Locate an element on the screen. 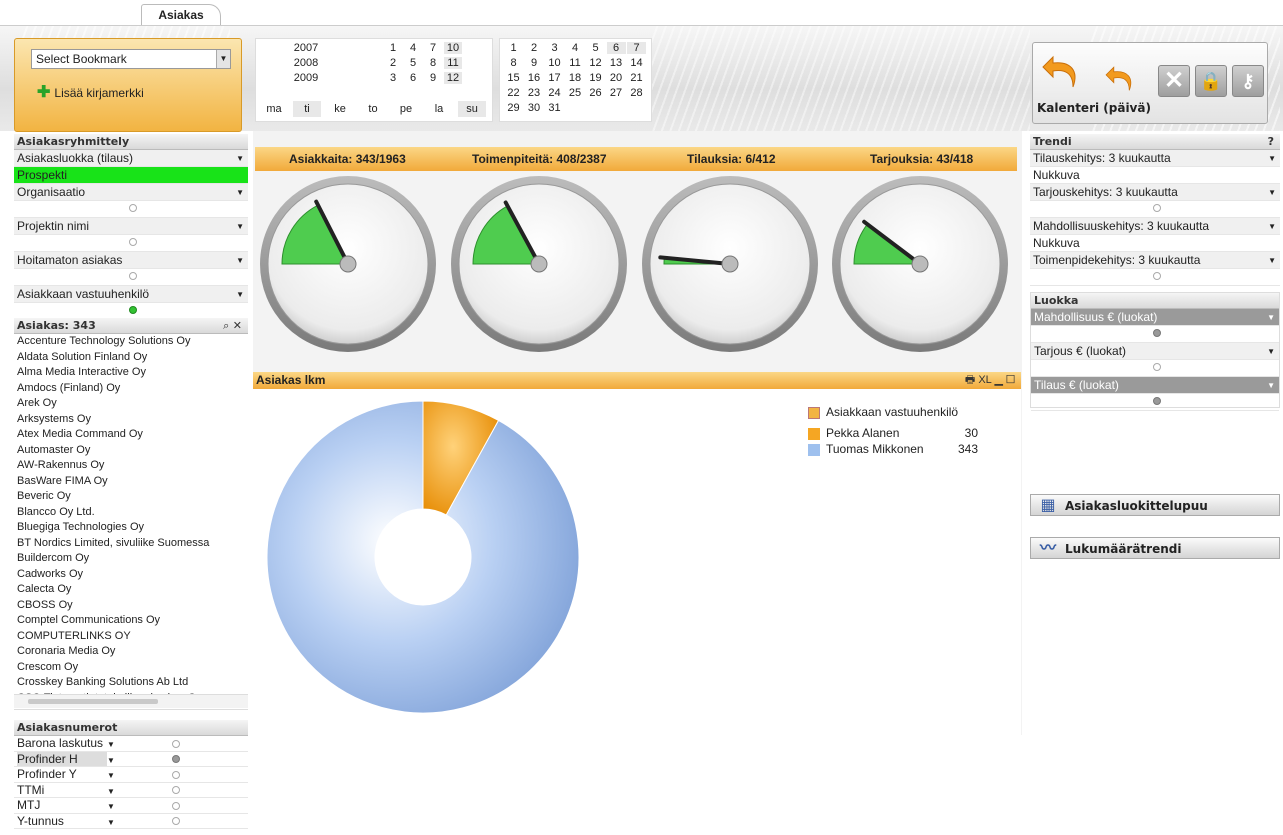 Image resolution: width=1283 pixels, height=835 pixels. weekday-item: su is located at coordinates (472, 109).